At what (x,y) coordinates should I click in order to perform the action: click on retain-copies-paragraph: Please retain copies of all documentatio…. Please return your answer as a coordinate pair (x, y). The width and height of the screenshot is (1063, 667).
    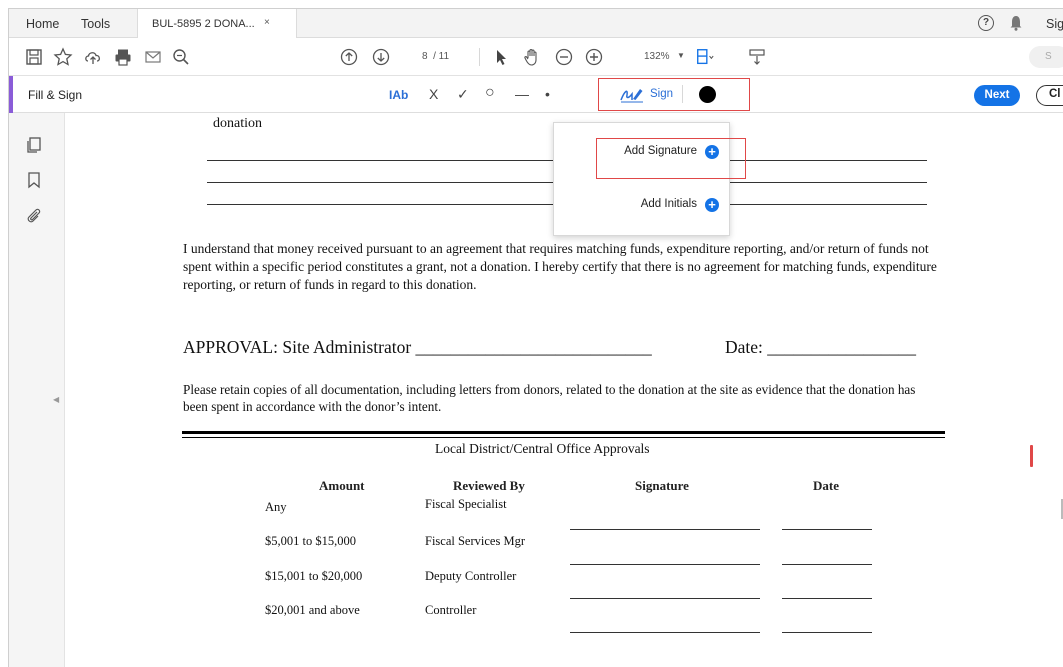
    Looking at the image, I should click on (549, 398).